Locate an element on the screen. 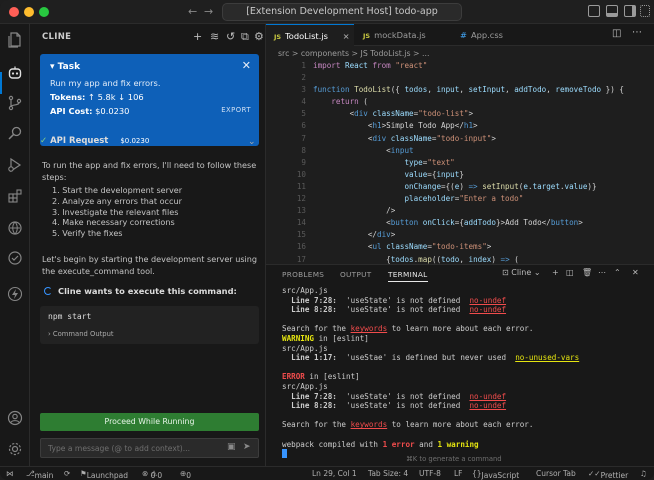 This screenshot has width=654, height=480. tab-problems: PROBLEMS is located at coordinates (303, 274).